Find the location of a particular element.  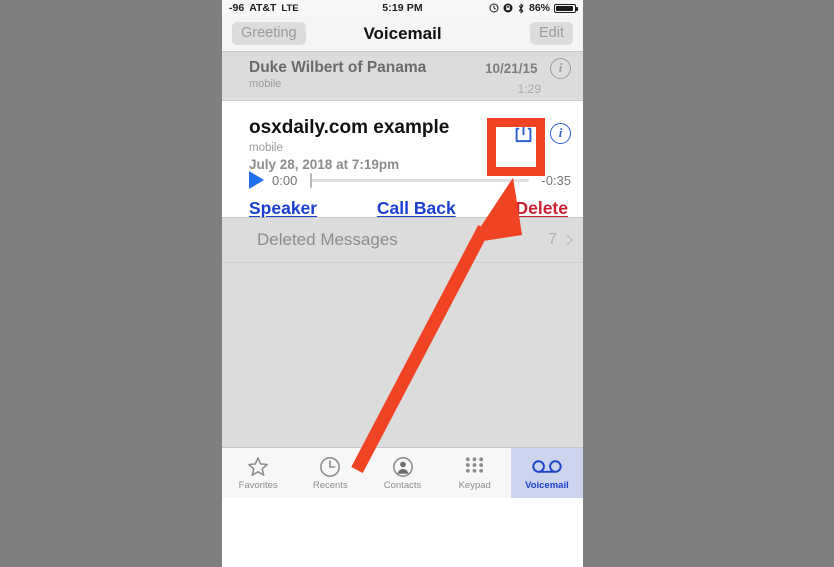

deleted-messages-meta: 7 is located at coordinates (560, 240).